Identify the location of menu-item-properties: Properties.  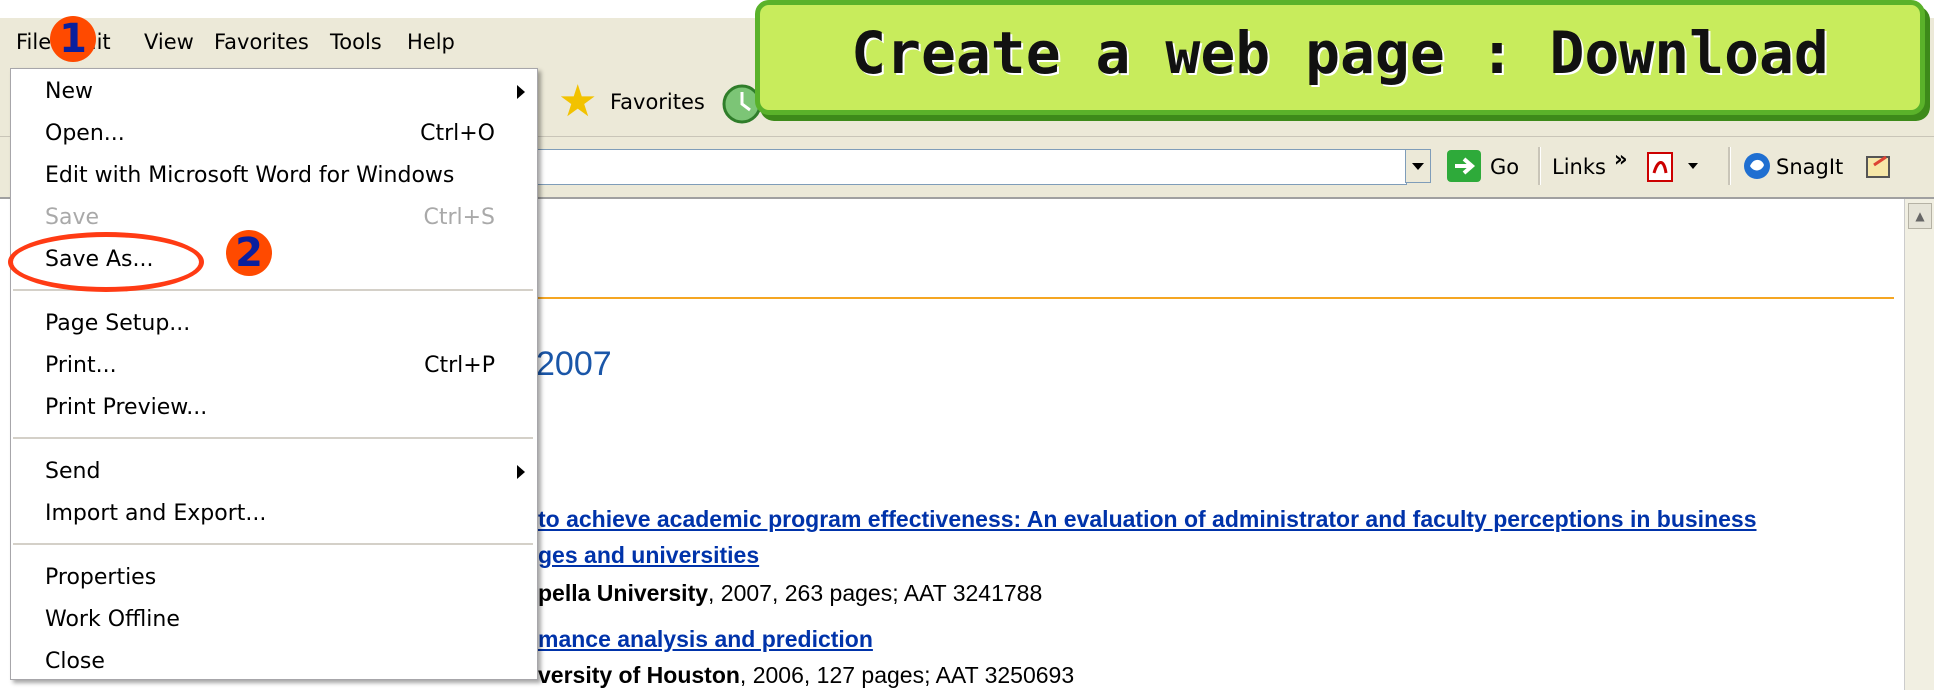
(100, 577).